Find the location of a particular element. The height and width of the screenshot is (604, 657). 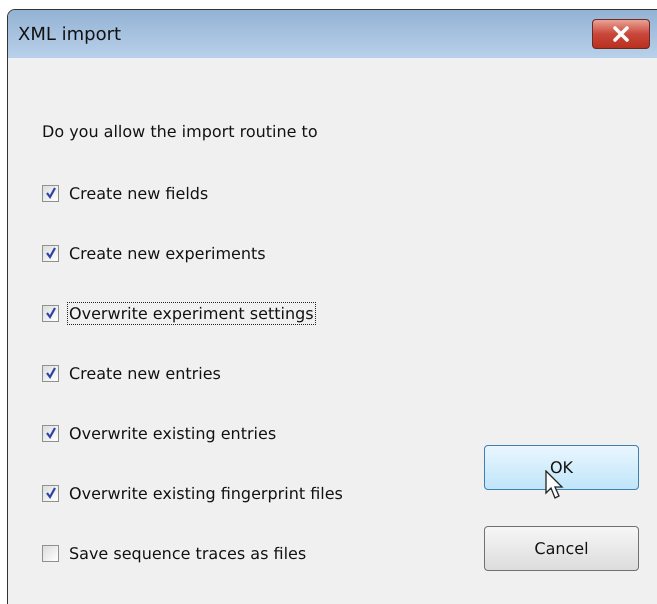

window-title: XML import is located at coordinates (70, 34).